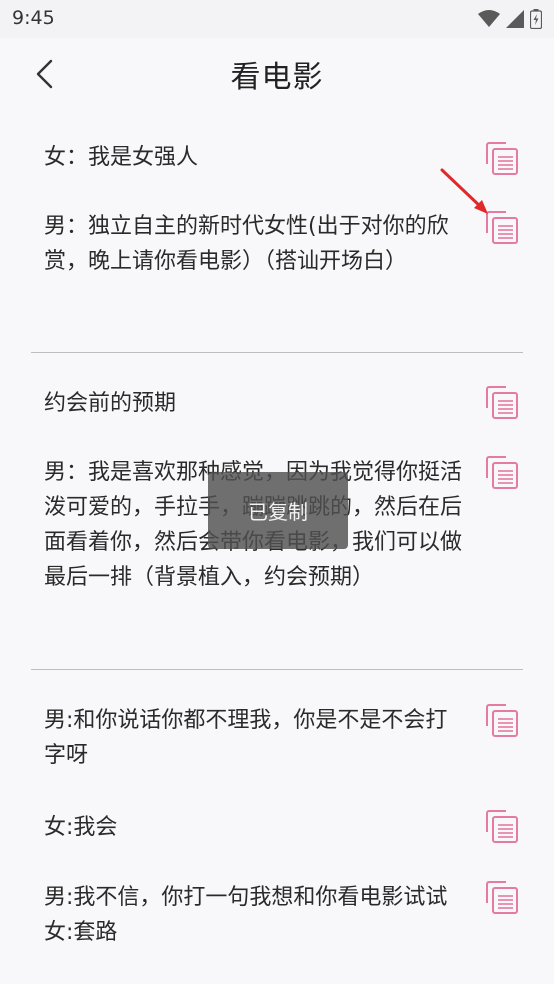 The width and height of the screenshot is (554, 984). What do you see at coordinates (246, 915) in the screenshot?
I see `list-item-text: 男:我不信，你打一句我想和你看电影试试女:套路` at bounding box center [246, 915].